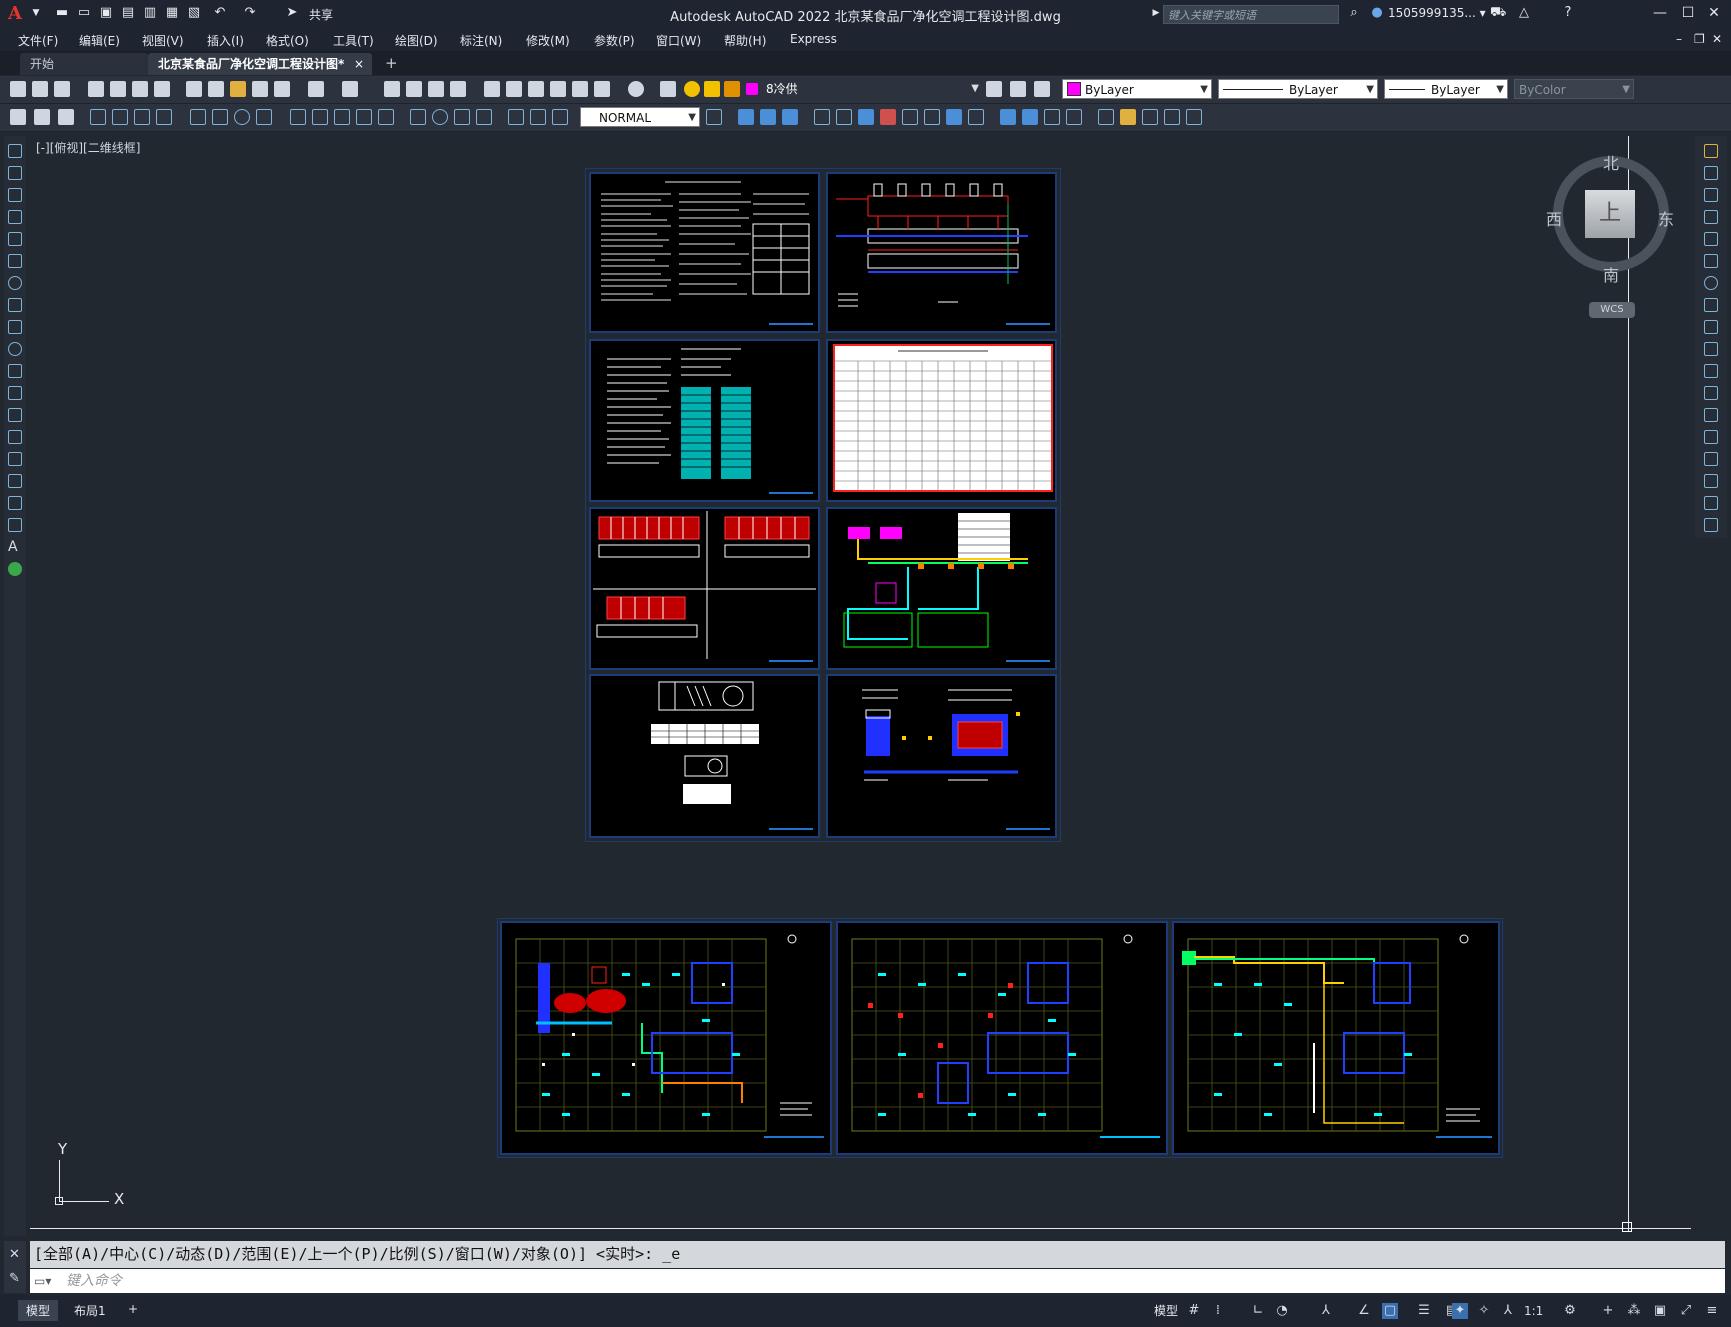  Describe the element at coordinates (1218, 1311) in the screenshot. I see `snap-icon: ⁞` at that location.